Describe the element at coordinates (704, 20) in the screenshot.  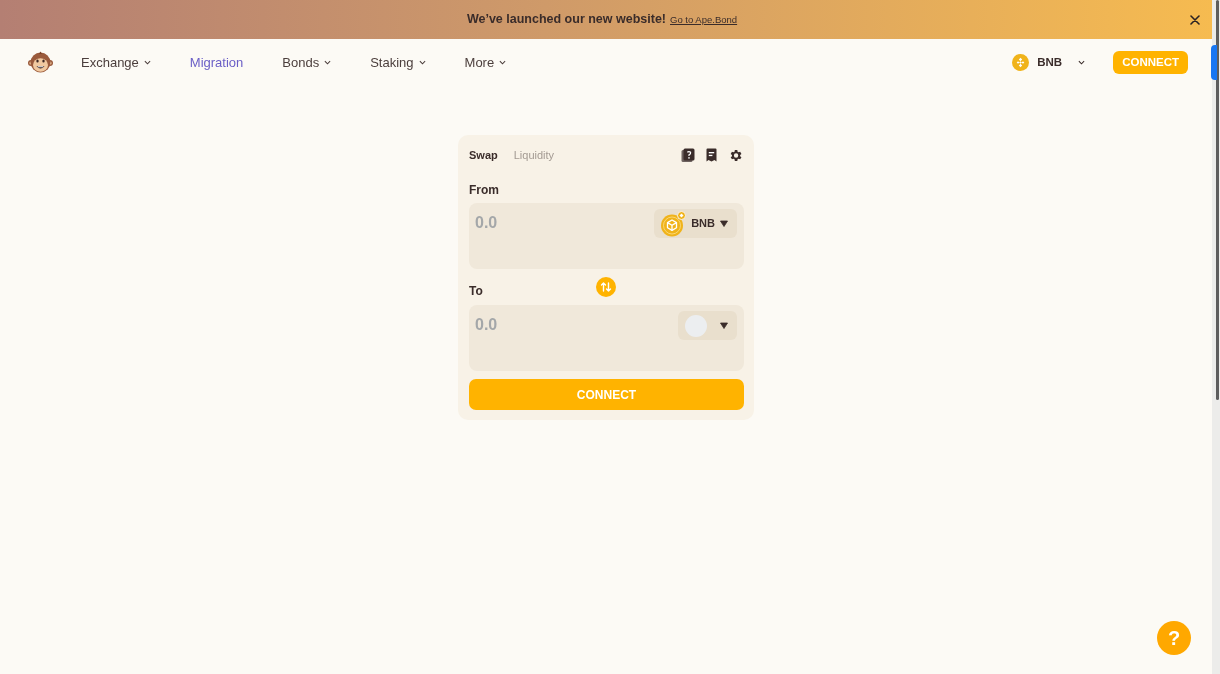
I see `website-link: Go to Ape.Bond` at that location.